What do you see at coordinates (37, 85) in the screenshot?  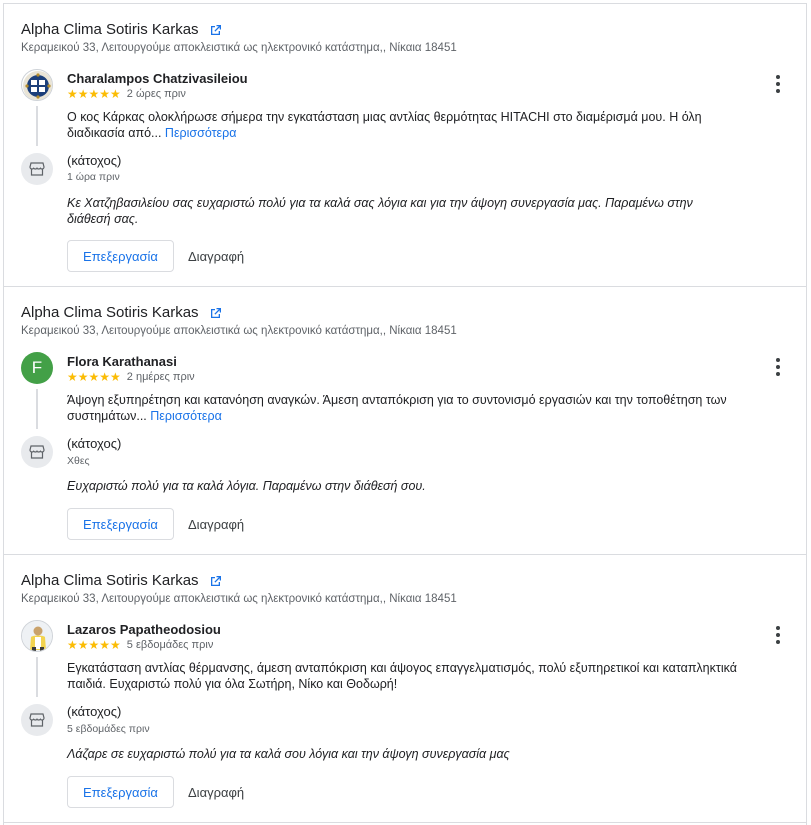 I see `crest-avatar` at bounding box center [37, 85].